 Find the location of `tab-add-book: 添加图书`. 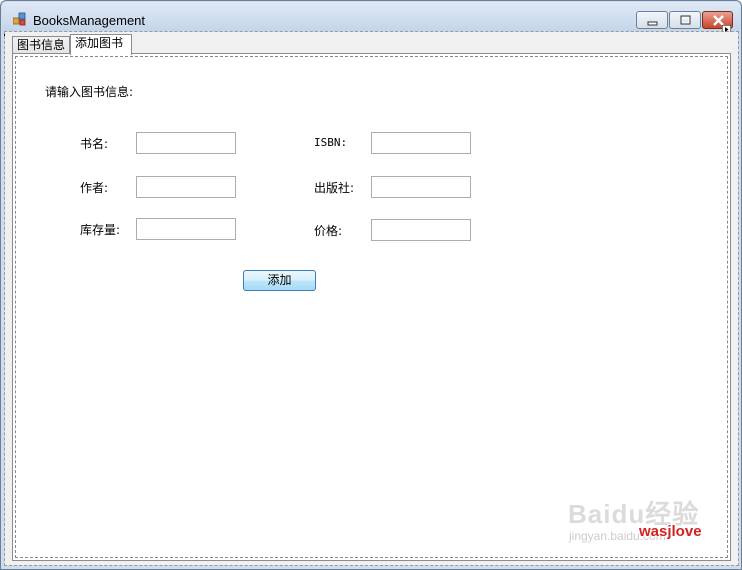

tab-add-book: 添加图书 is located at coordinates (101, 44).